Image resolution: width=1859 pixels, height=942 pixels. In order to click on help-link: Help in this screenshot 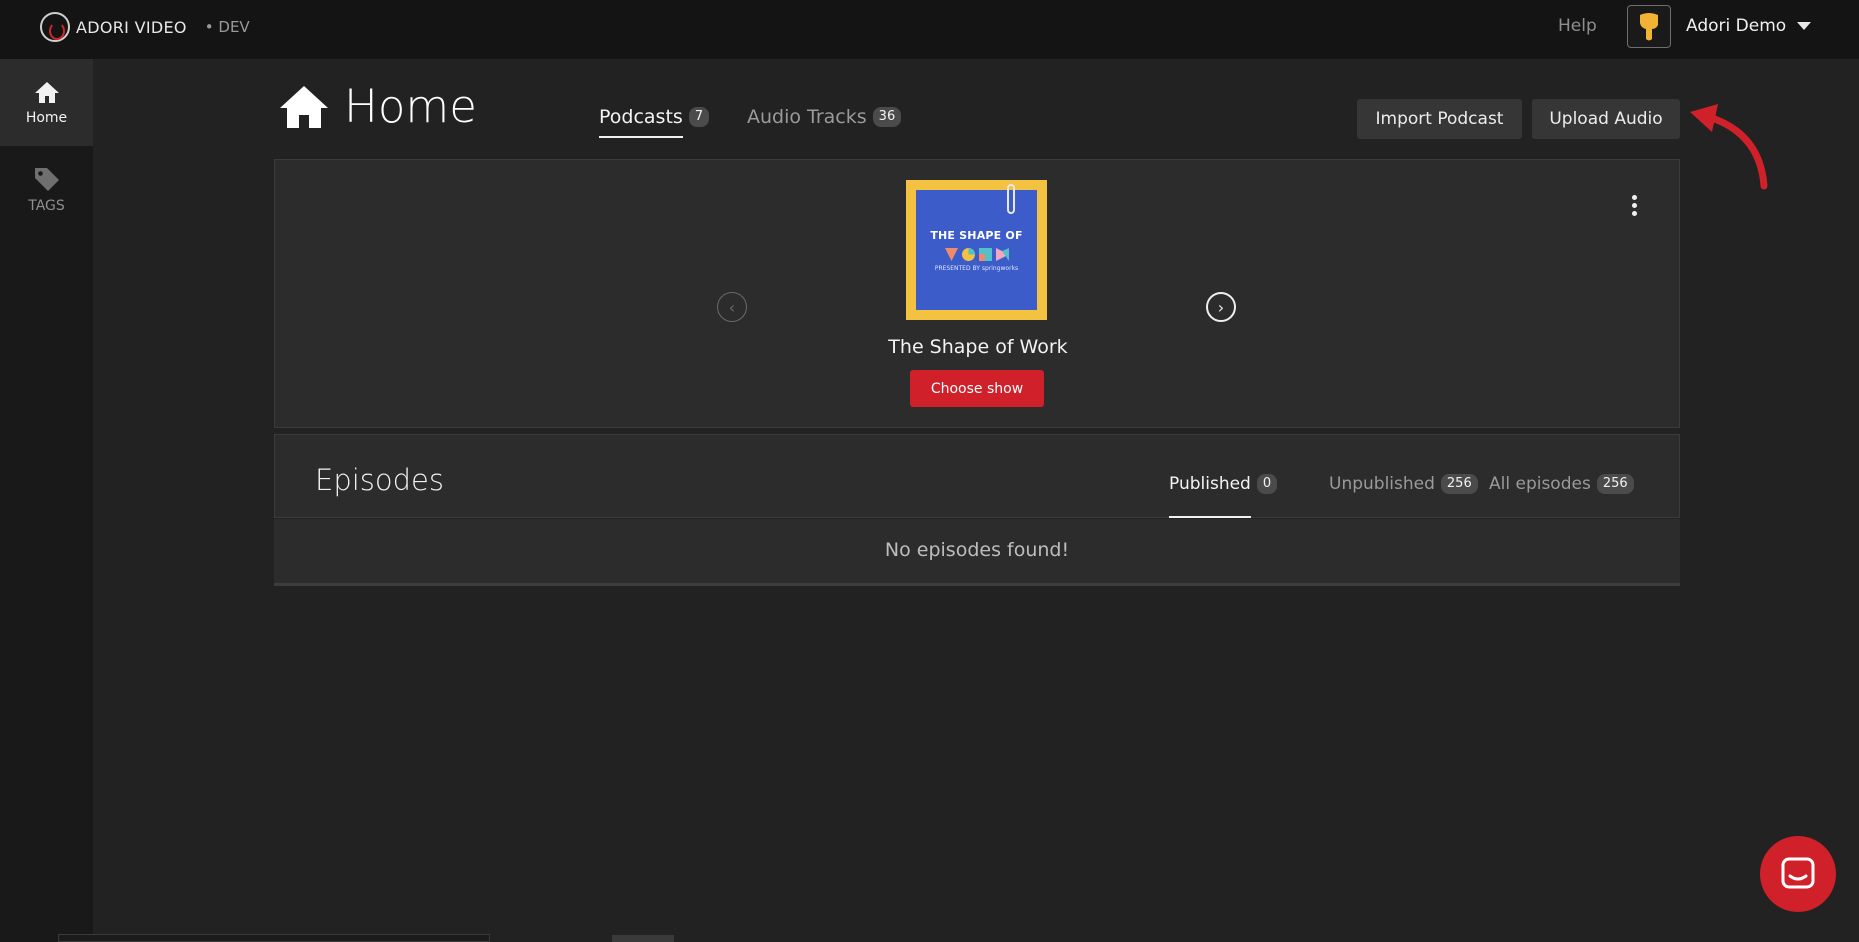, I will do `click(1577, 26)`.